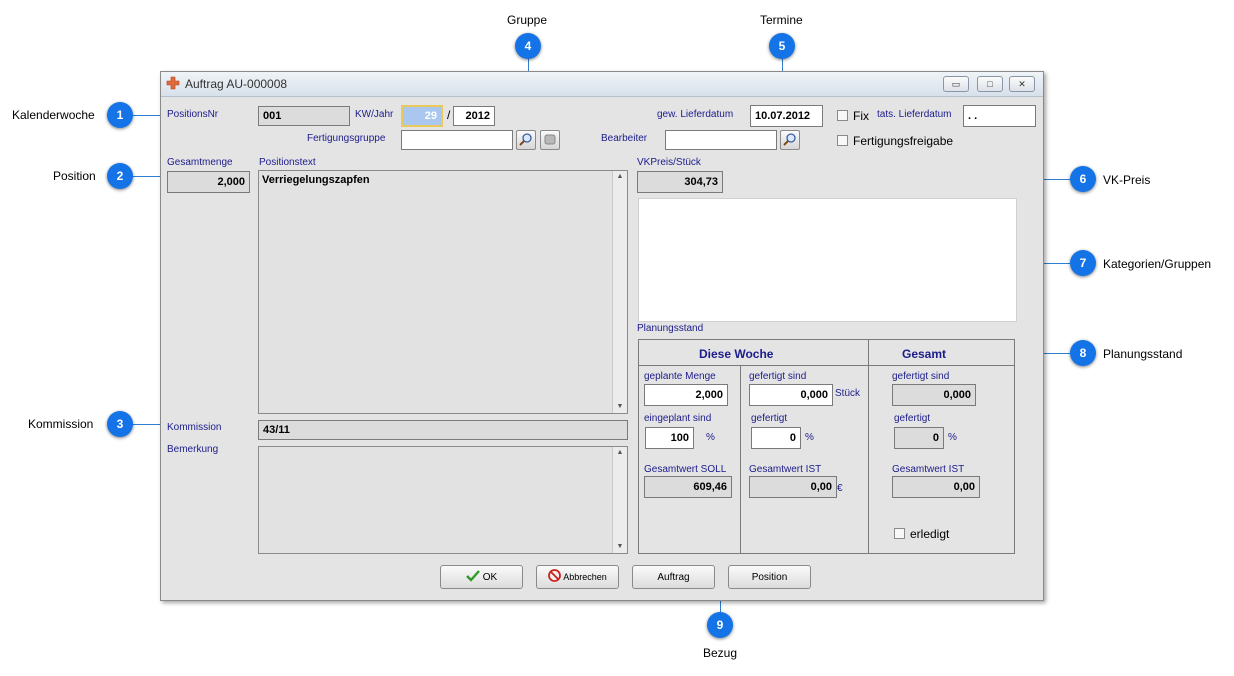  I want to click on window-title: Auftrag AU-000008, so click(236, 84).